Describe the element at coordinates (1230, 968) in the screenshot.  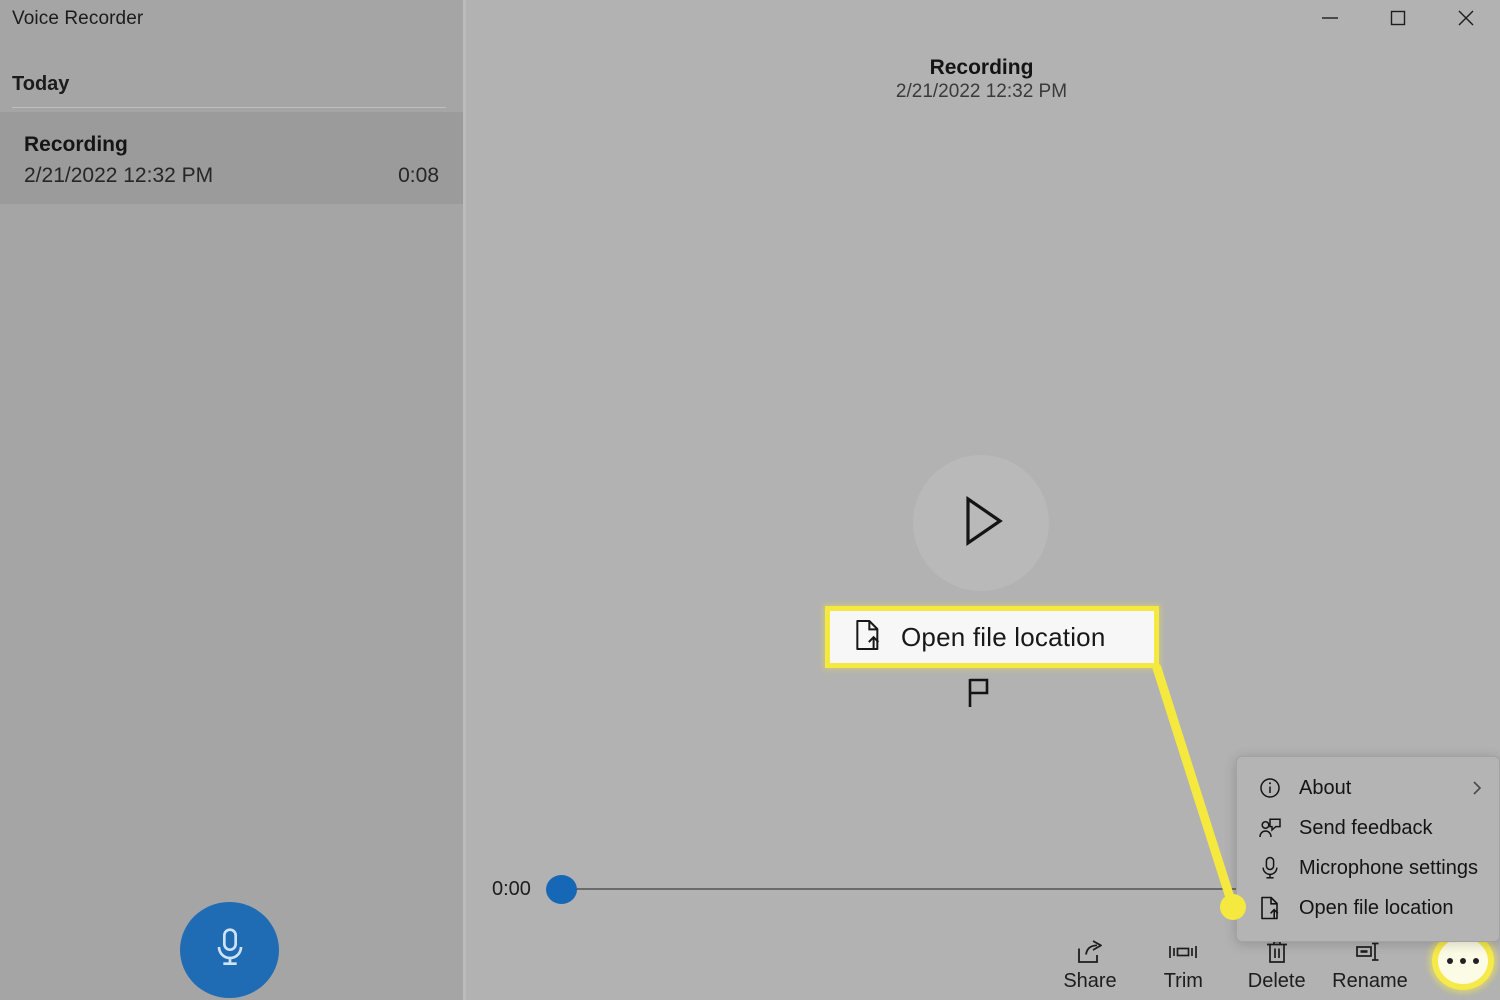
I see `playback-toolbar: Share Trim Delete Rename` at that location.